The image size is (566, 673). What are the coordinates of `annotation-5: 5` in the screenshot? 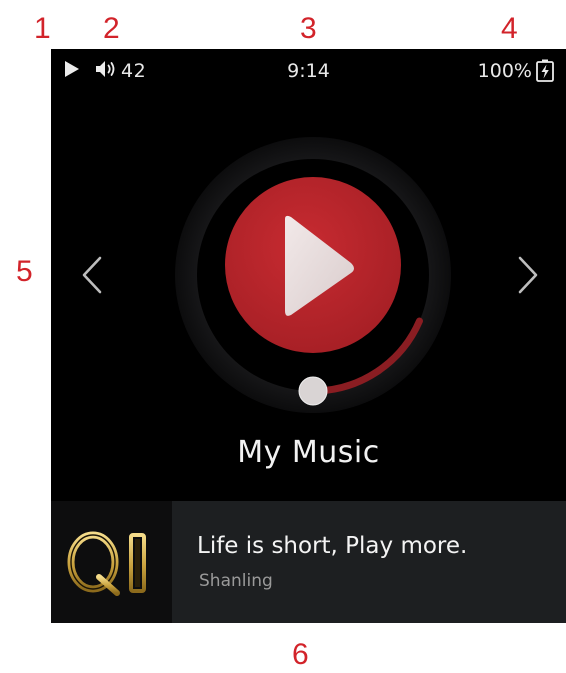 It's located at (24, 271).